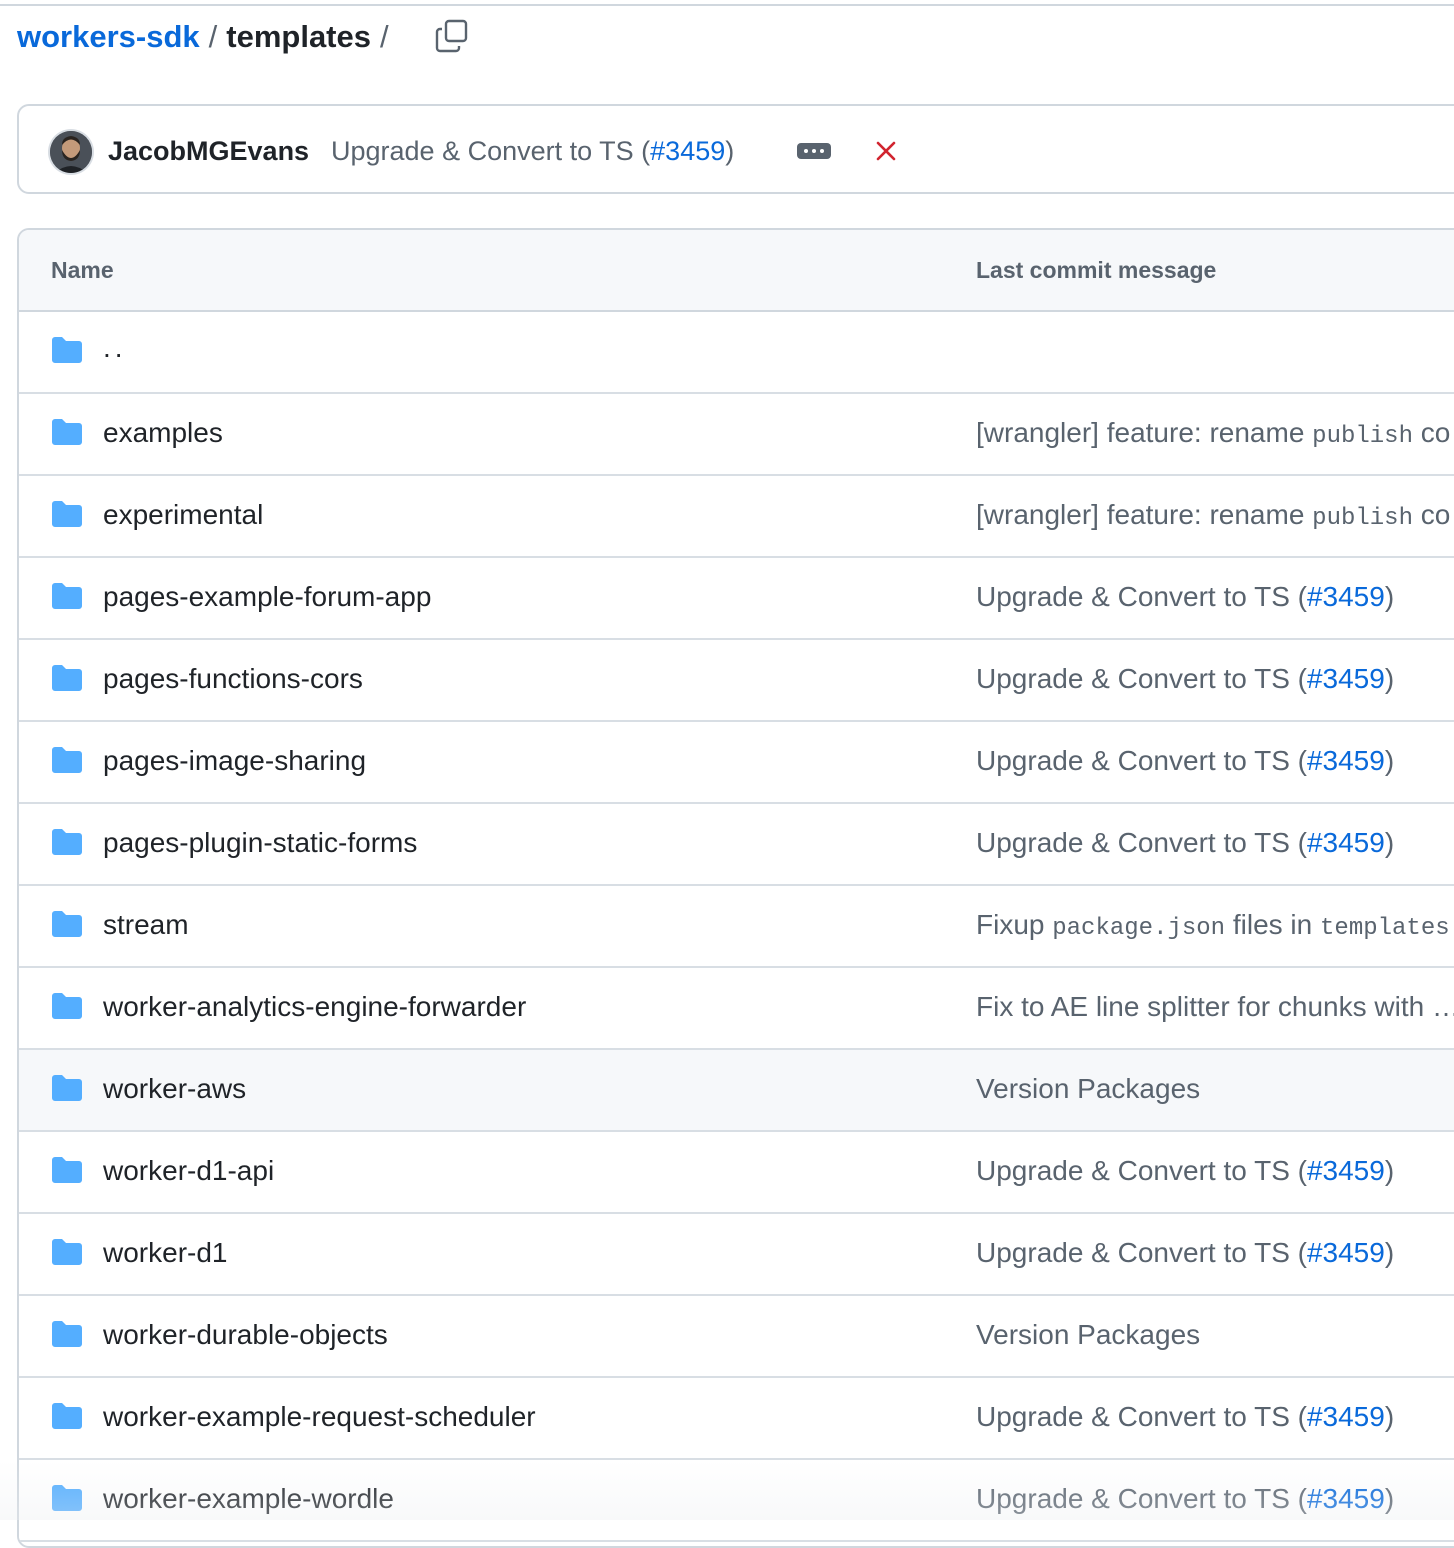  What do you see at coordinates (165, 1253) in the screenshot?
I see `directory-link: worker-d1` at bounding box center [165, 1253].